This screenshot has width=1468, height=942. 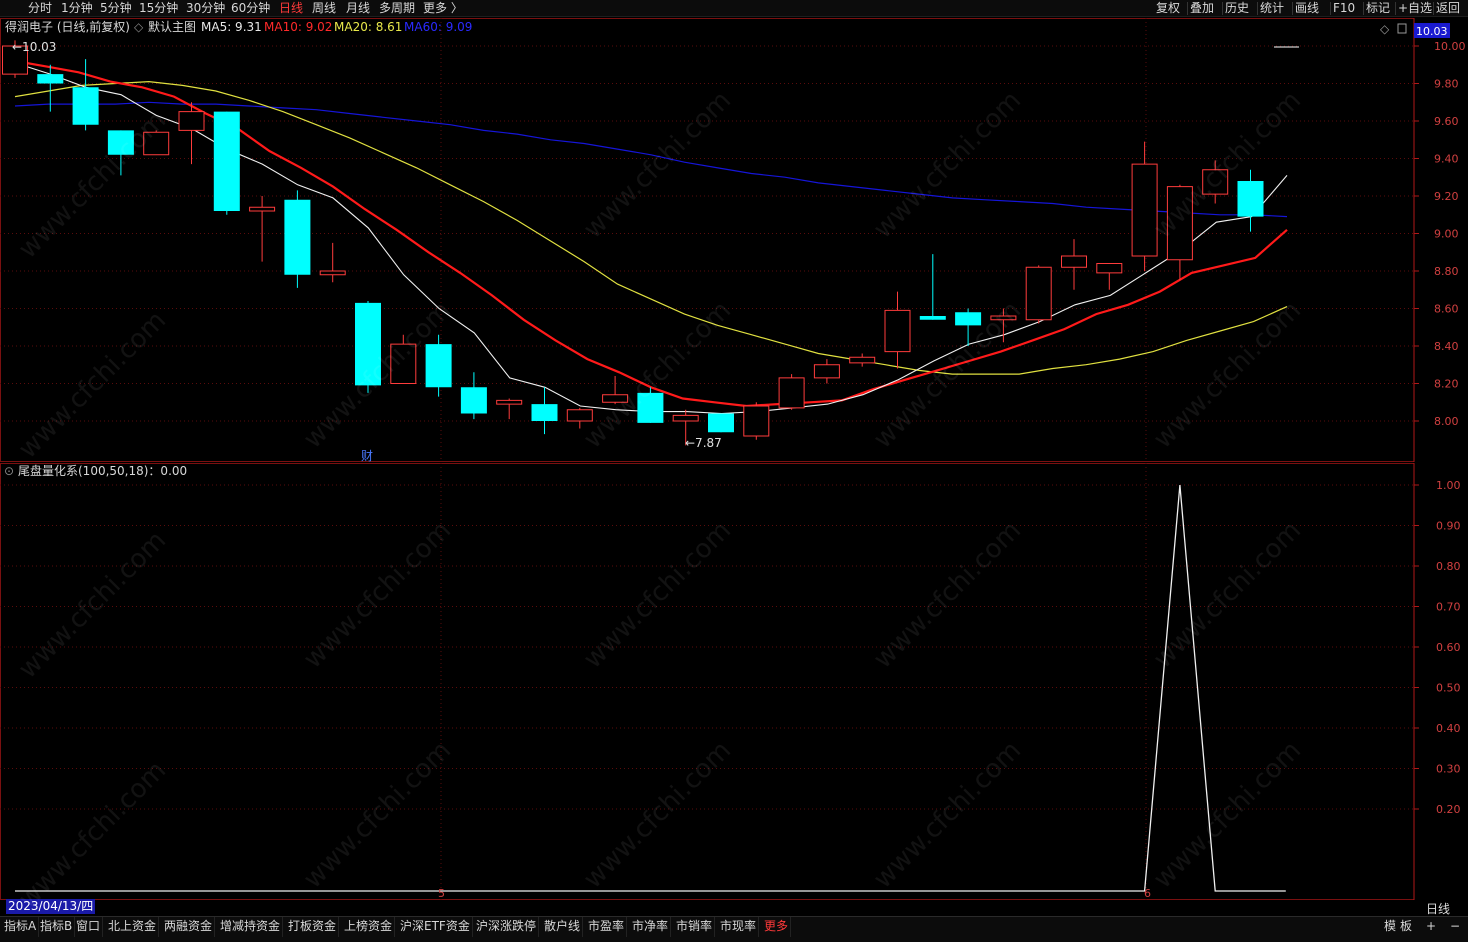 I want to click on tool-button-4: 画线, so click(x=1307, y=8).